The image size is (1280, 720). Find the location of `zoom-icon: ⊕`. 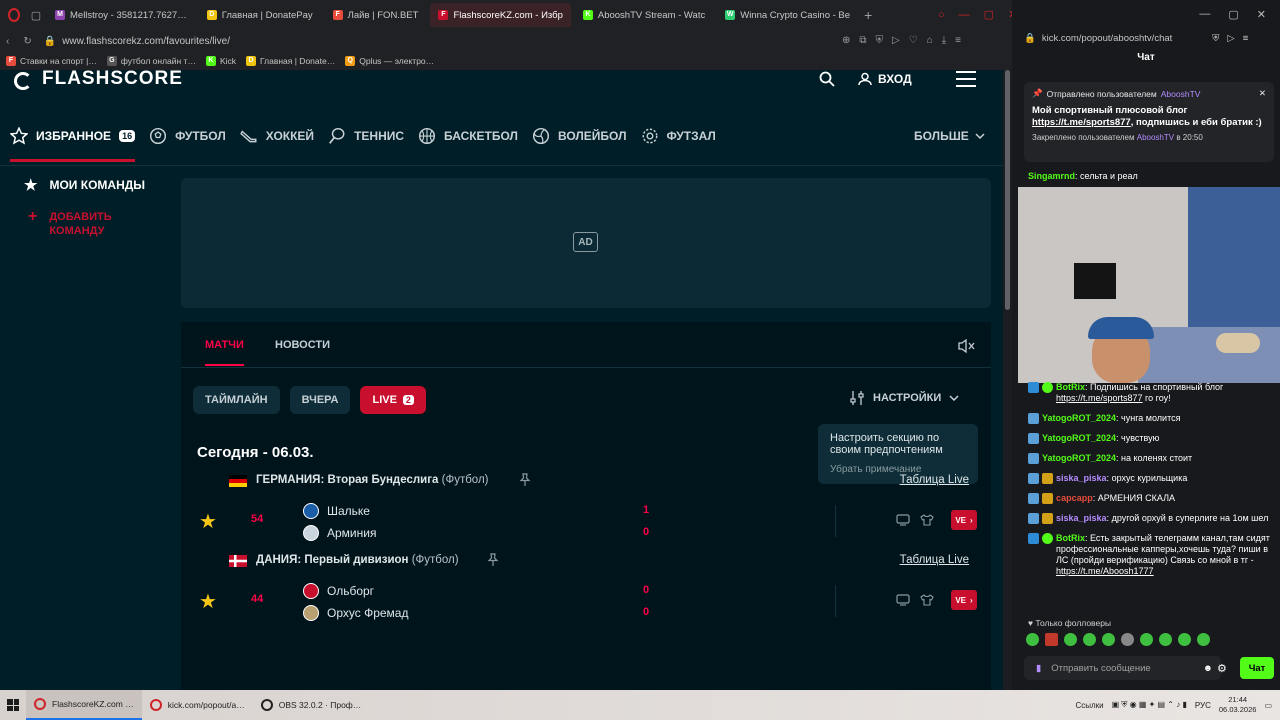

zoom-icon: ⊕ is located at coordinates (846, 40).